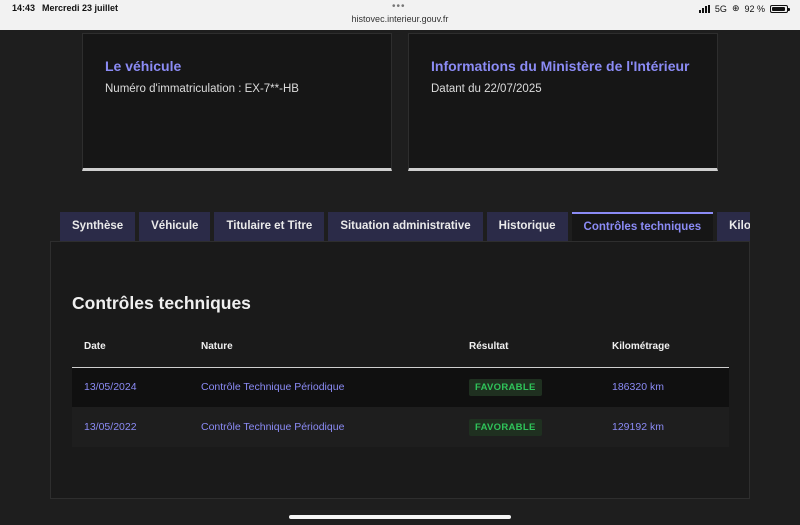  Describe the element at coordinates (704, 8) in the screenshot. I see `signal-icon` at that location.